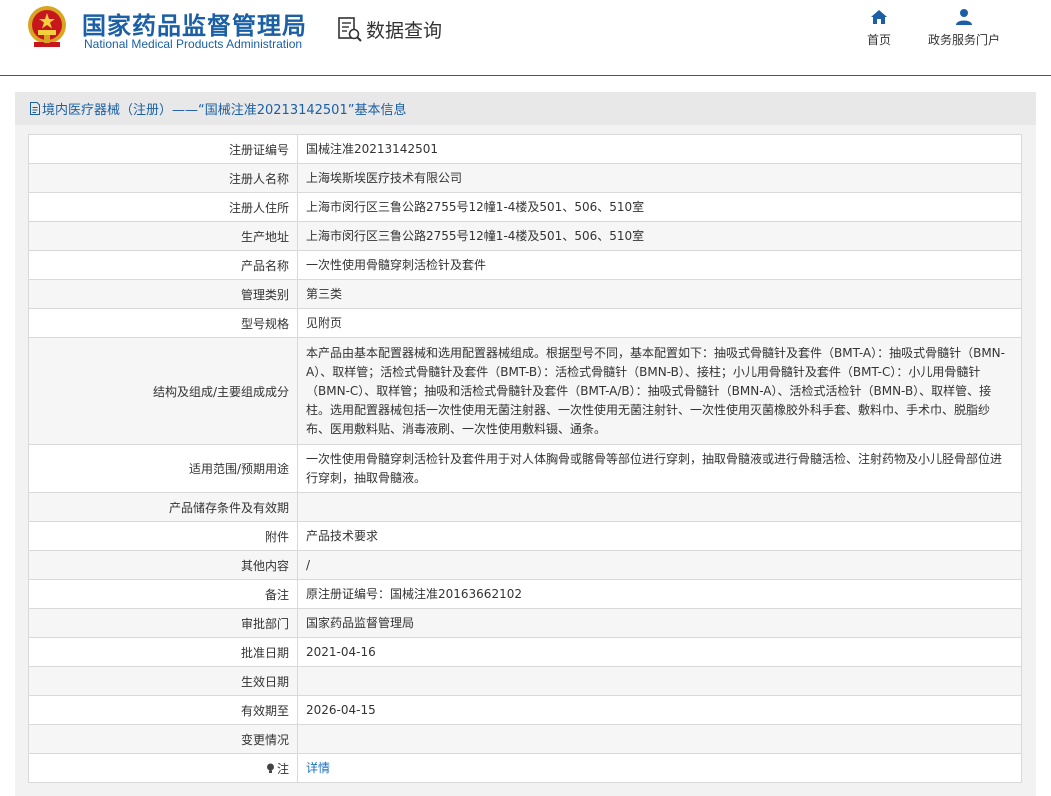 Image resolution: width=1051 pixels, height=796 pixels. What do you see at coordinates (659, 149) in the screenshot?
I see `row-value: 国械注准20213142501` at bounding box center [659, 149].